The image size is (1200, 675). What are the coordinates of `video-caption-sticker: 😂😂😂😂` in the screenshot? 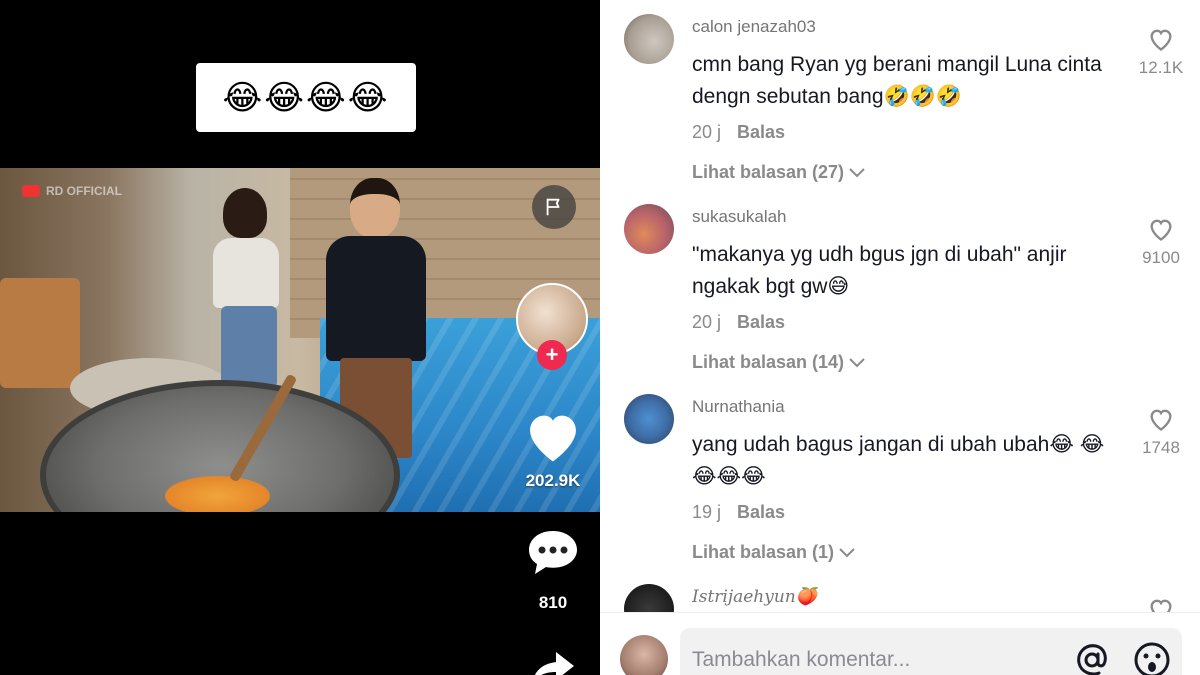 It's located at (306, 97).